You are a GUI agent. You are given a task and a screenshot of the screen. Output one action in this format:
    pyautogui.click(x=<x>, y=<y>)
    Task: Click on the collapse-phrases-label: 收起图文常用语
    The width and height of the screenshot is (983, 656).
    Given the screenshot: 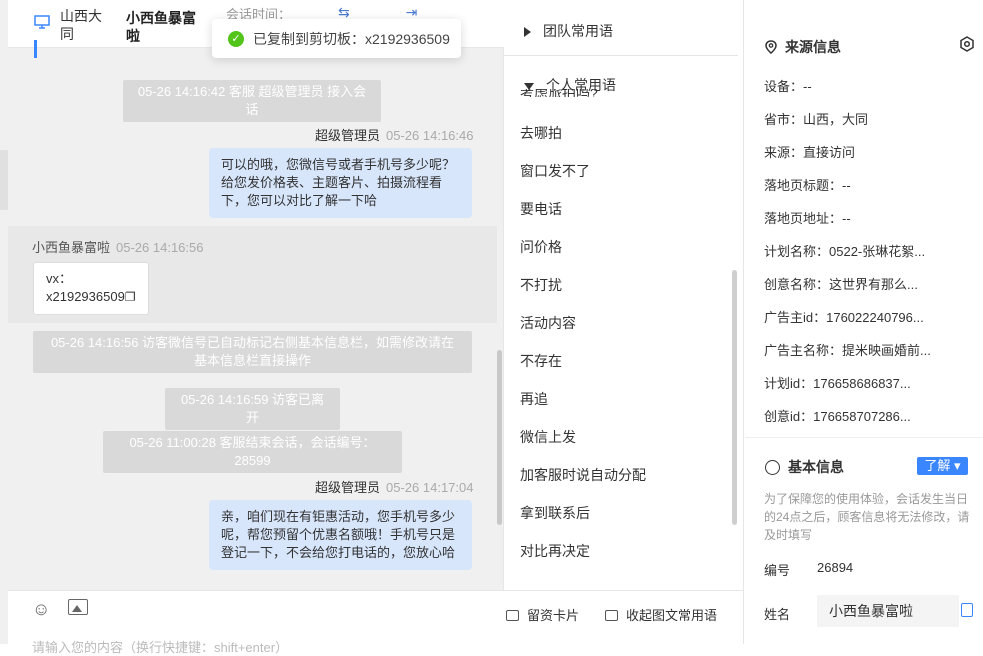 What is the action you would take?
    pyautogui.click(x=672, y=615)
    